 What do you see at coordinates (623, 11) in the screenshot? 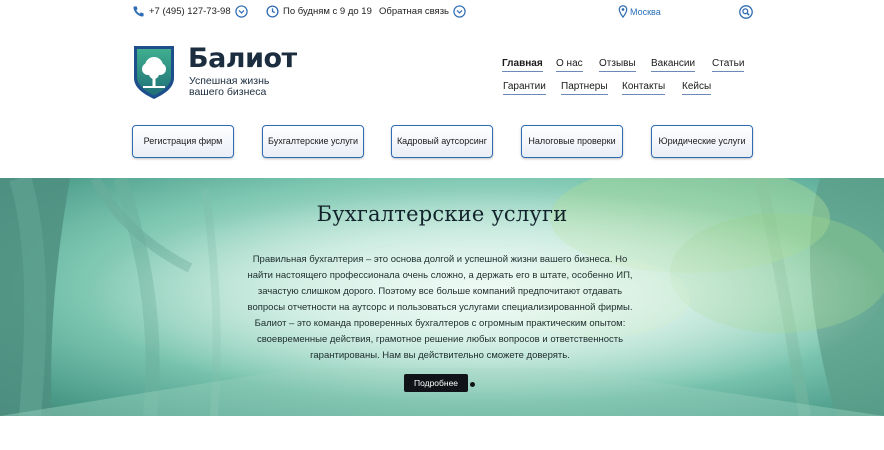
I see `location-pin-icon` at bounding box center [623, 11].